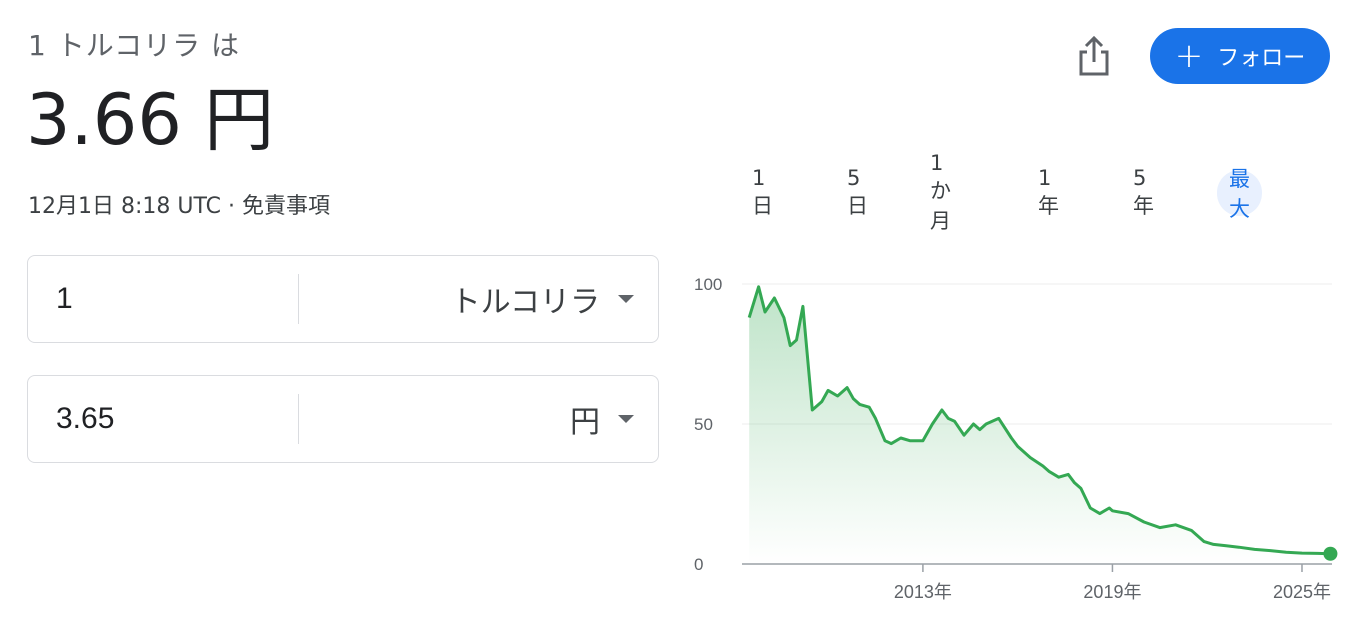  I want to click on range-tab-max: 最大, so click(1239, 194).